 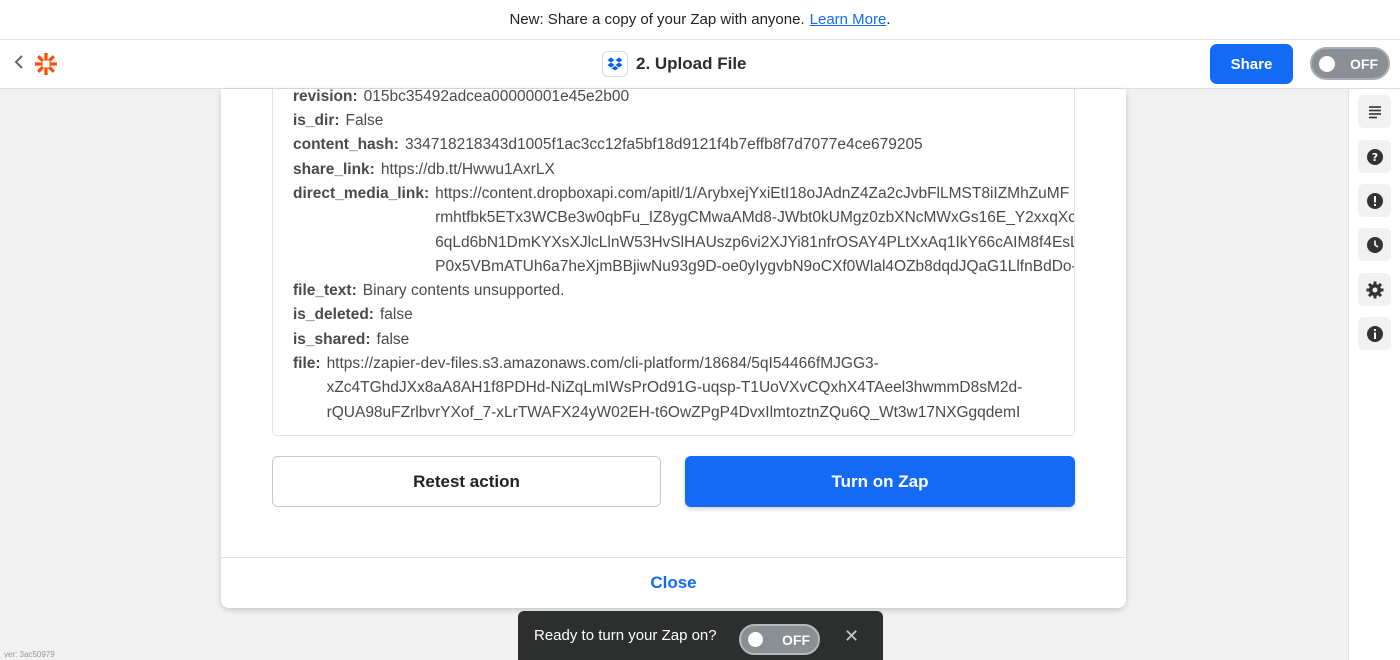 What do you see at coordinates (46, 64) in the screenshot?
I see `zapier-logo-icon` at bounding box center [46, 64].